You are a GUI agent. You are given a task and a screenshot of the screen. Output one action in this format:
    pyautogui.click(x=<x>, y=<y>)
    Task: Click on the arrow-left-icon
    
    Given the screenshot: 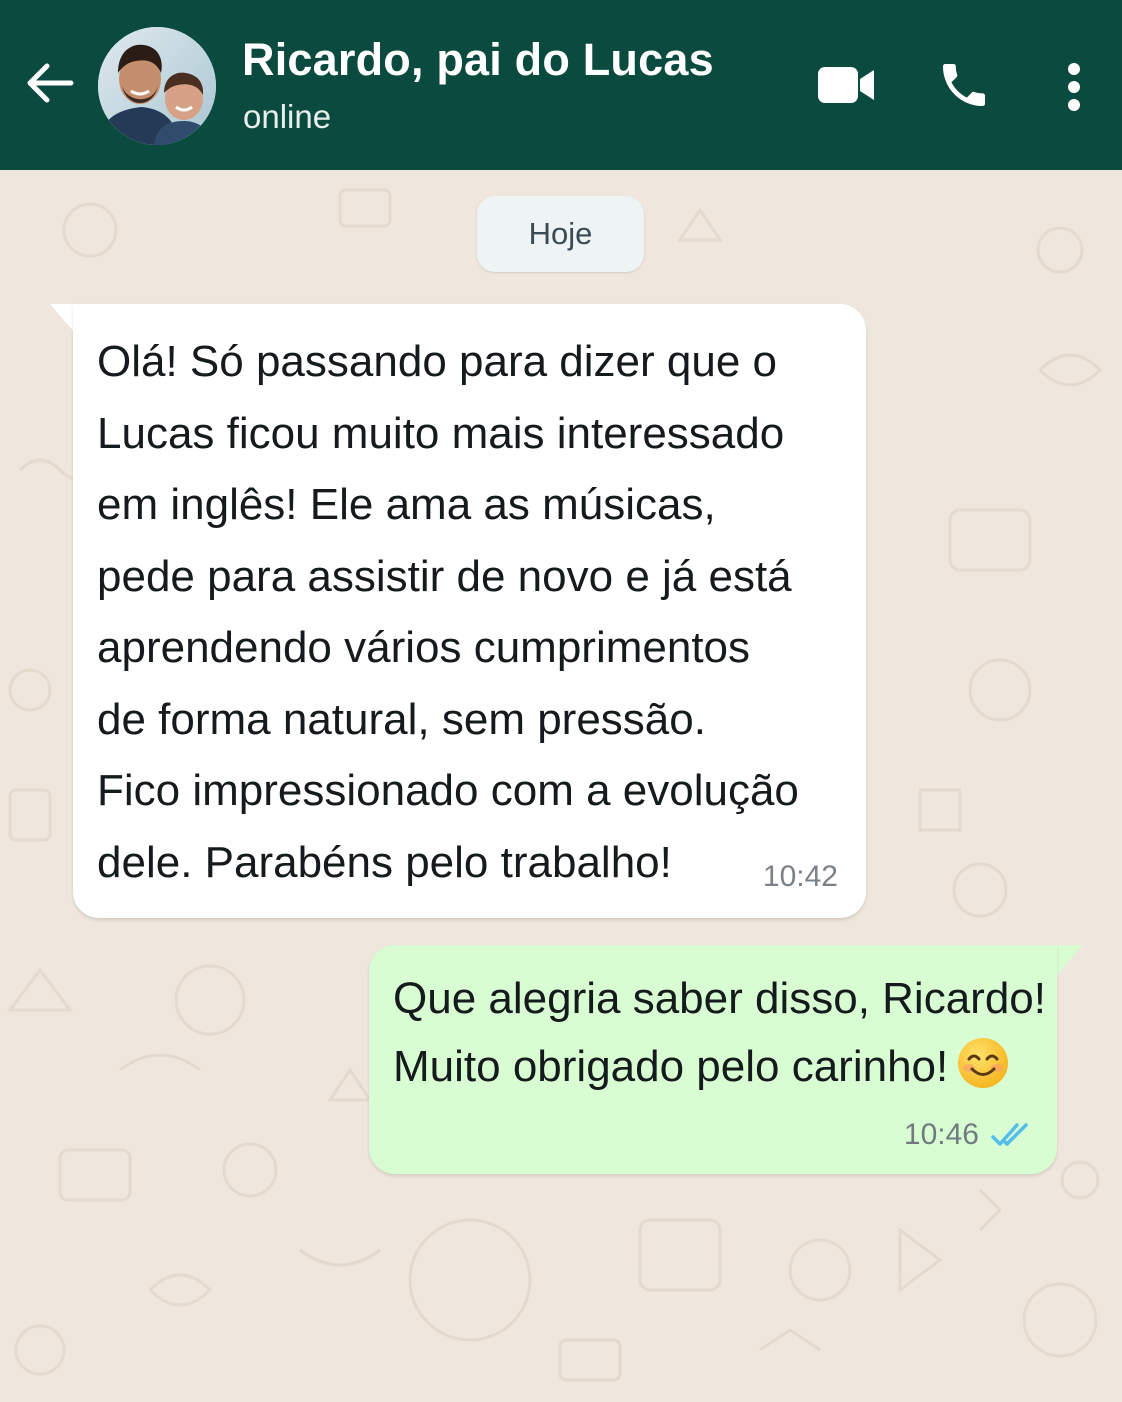 What is the action you would take?
    pyautogui.click(x=50, y=83)
    